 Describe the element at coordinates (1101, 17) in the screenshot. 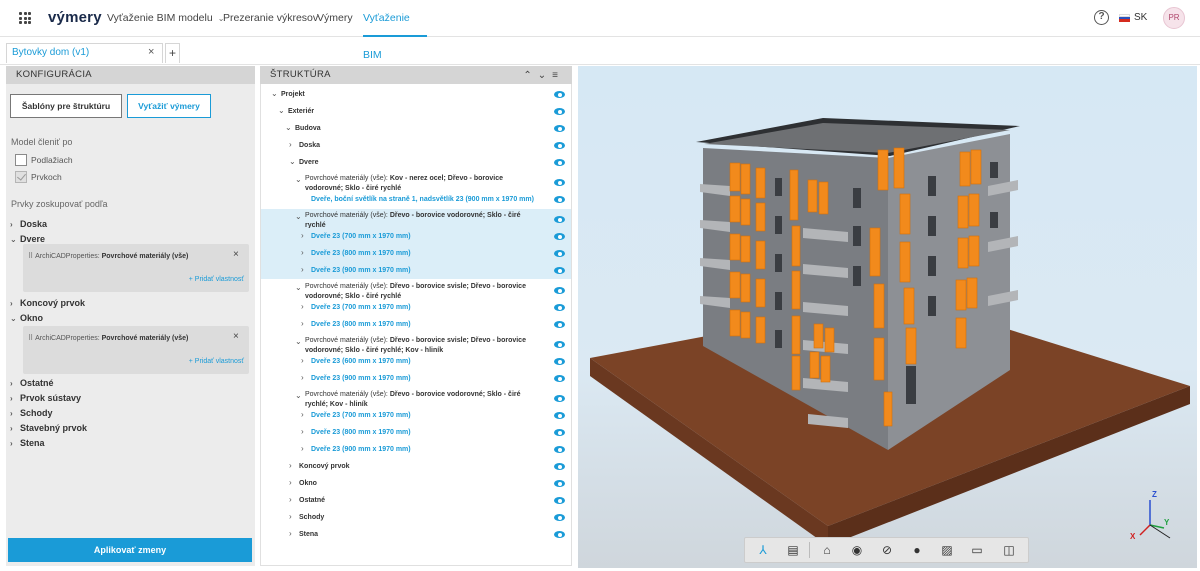

I see `help-icon: ?` at that location.